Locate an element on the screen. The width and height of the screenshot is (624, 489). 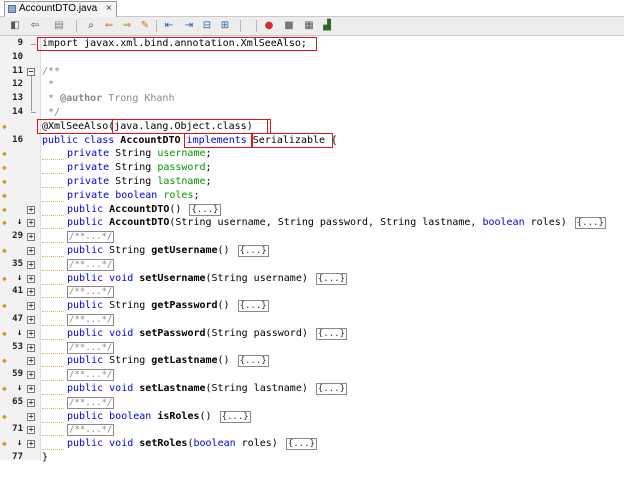
code-text: private String password; is located at coordinates (139, 168).